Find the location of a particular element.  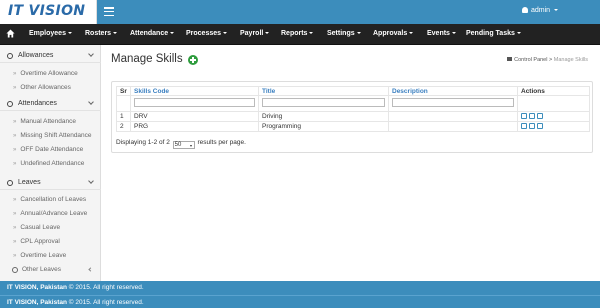

user-icon is located at coordinates (524, 10).